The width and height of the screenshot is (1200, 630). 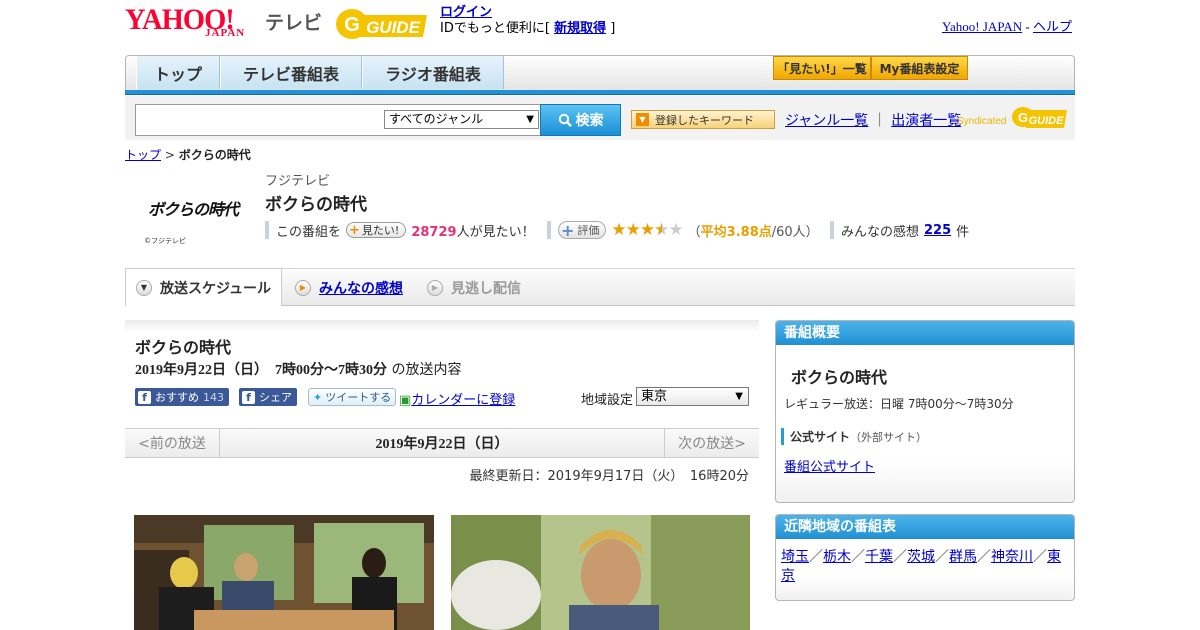 I want to click on nearby-regions-box: 近隣地域の番組表 埼玉／栃木／千葉／茨城／群馬／神奈川／東京, so click(x=925, y=557).